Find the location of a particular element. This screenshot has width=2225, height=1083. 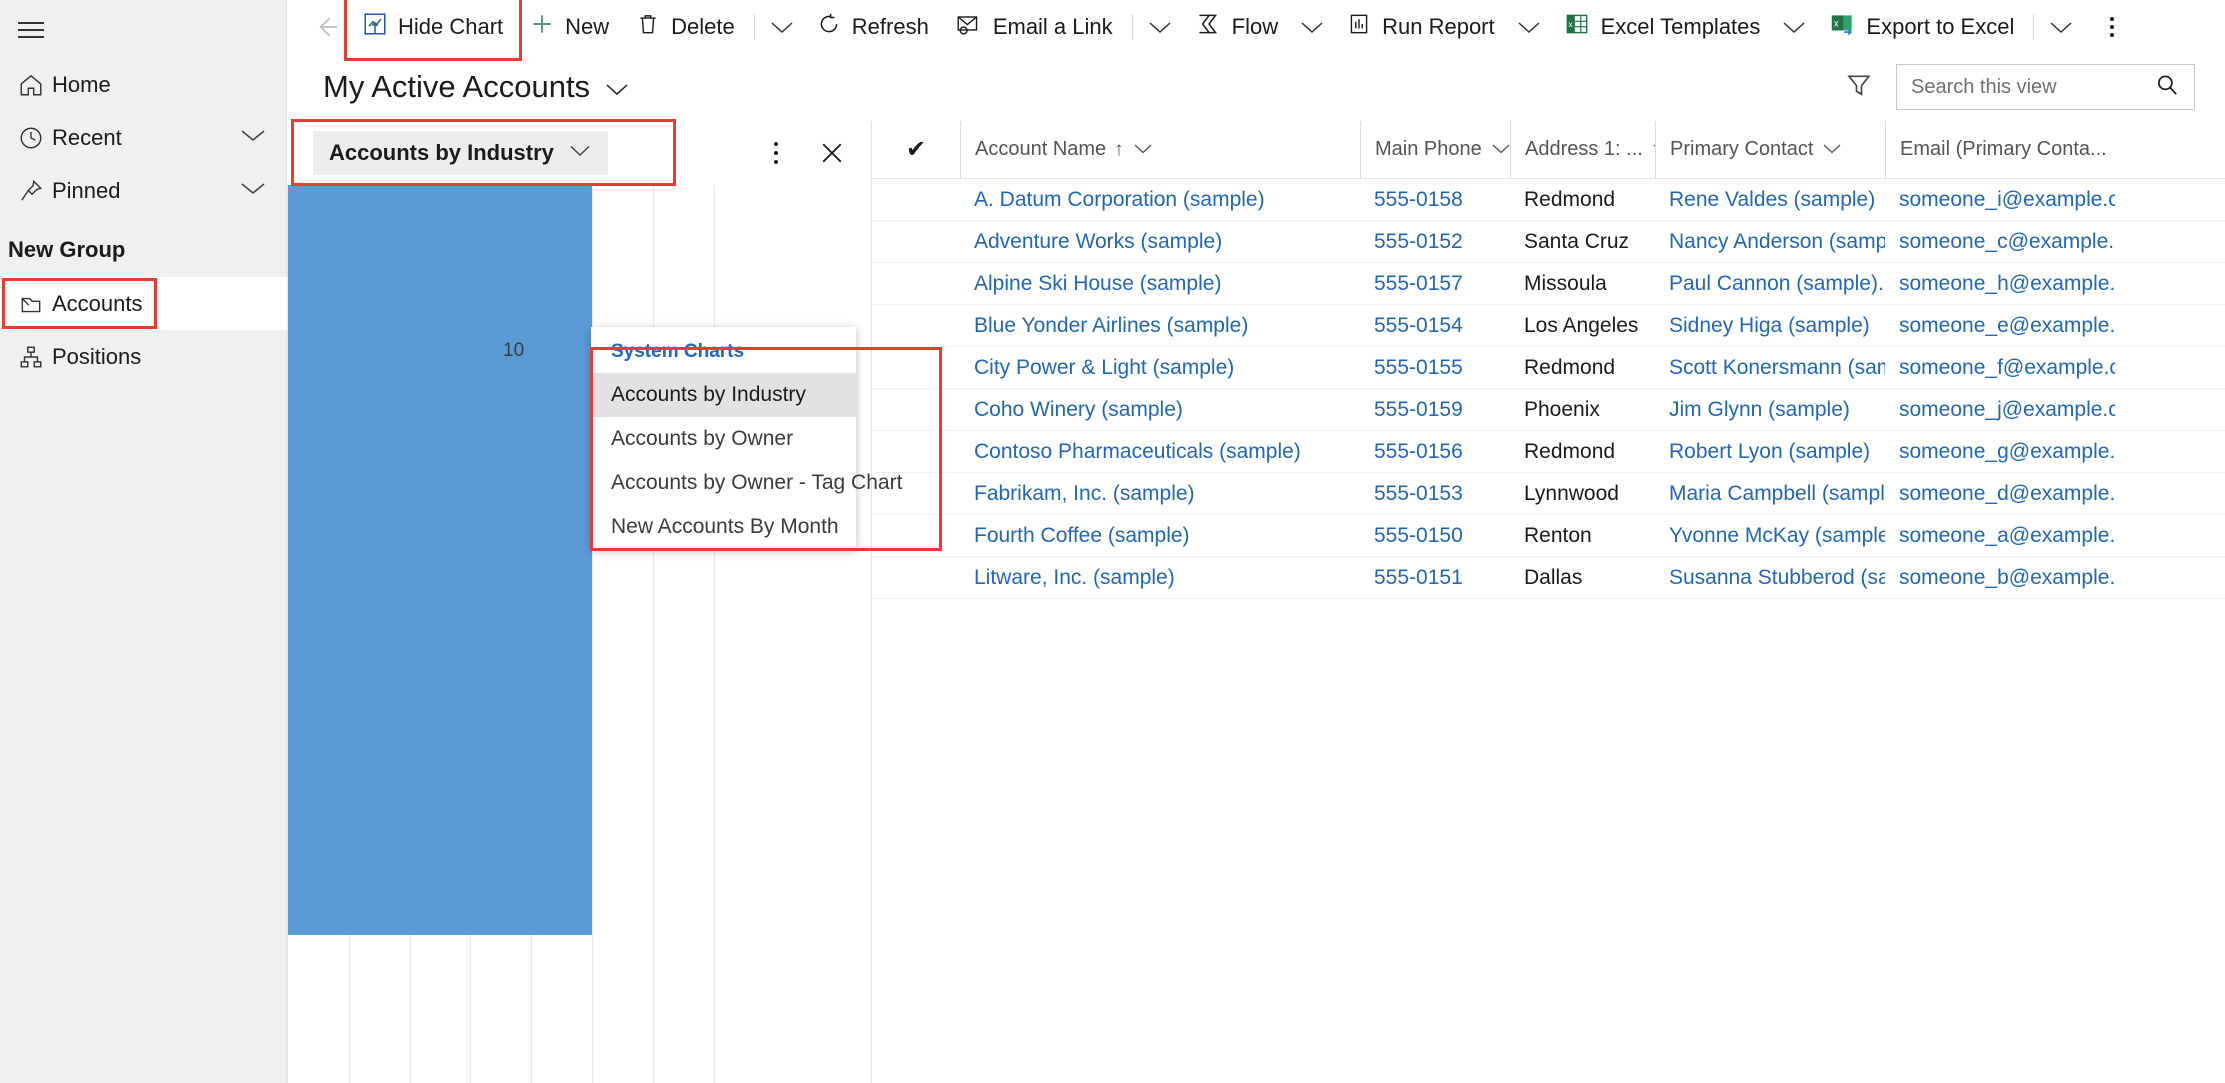

column-header-main-phone: Main Phone is located at coordinates (1435, 150).